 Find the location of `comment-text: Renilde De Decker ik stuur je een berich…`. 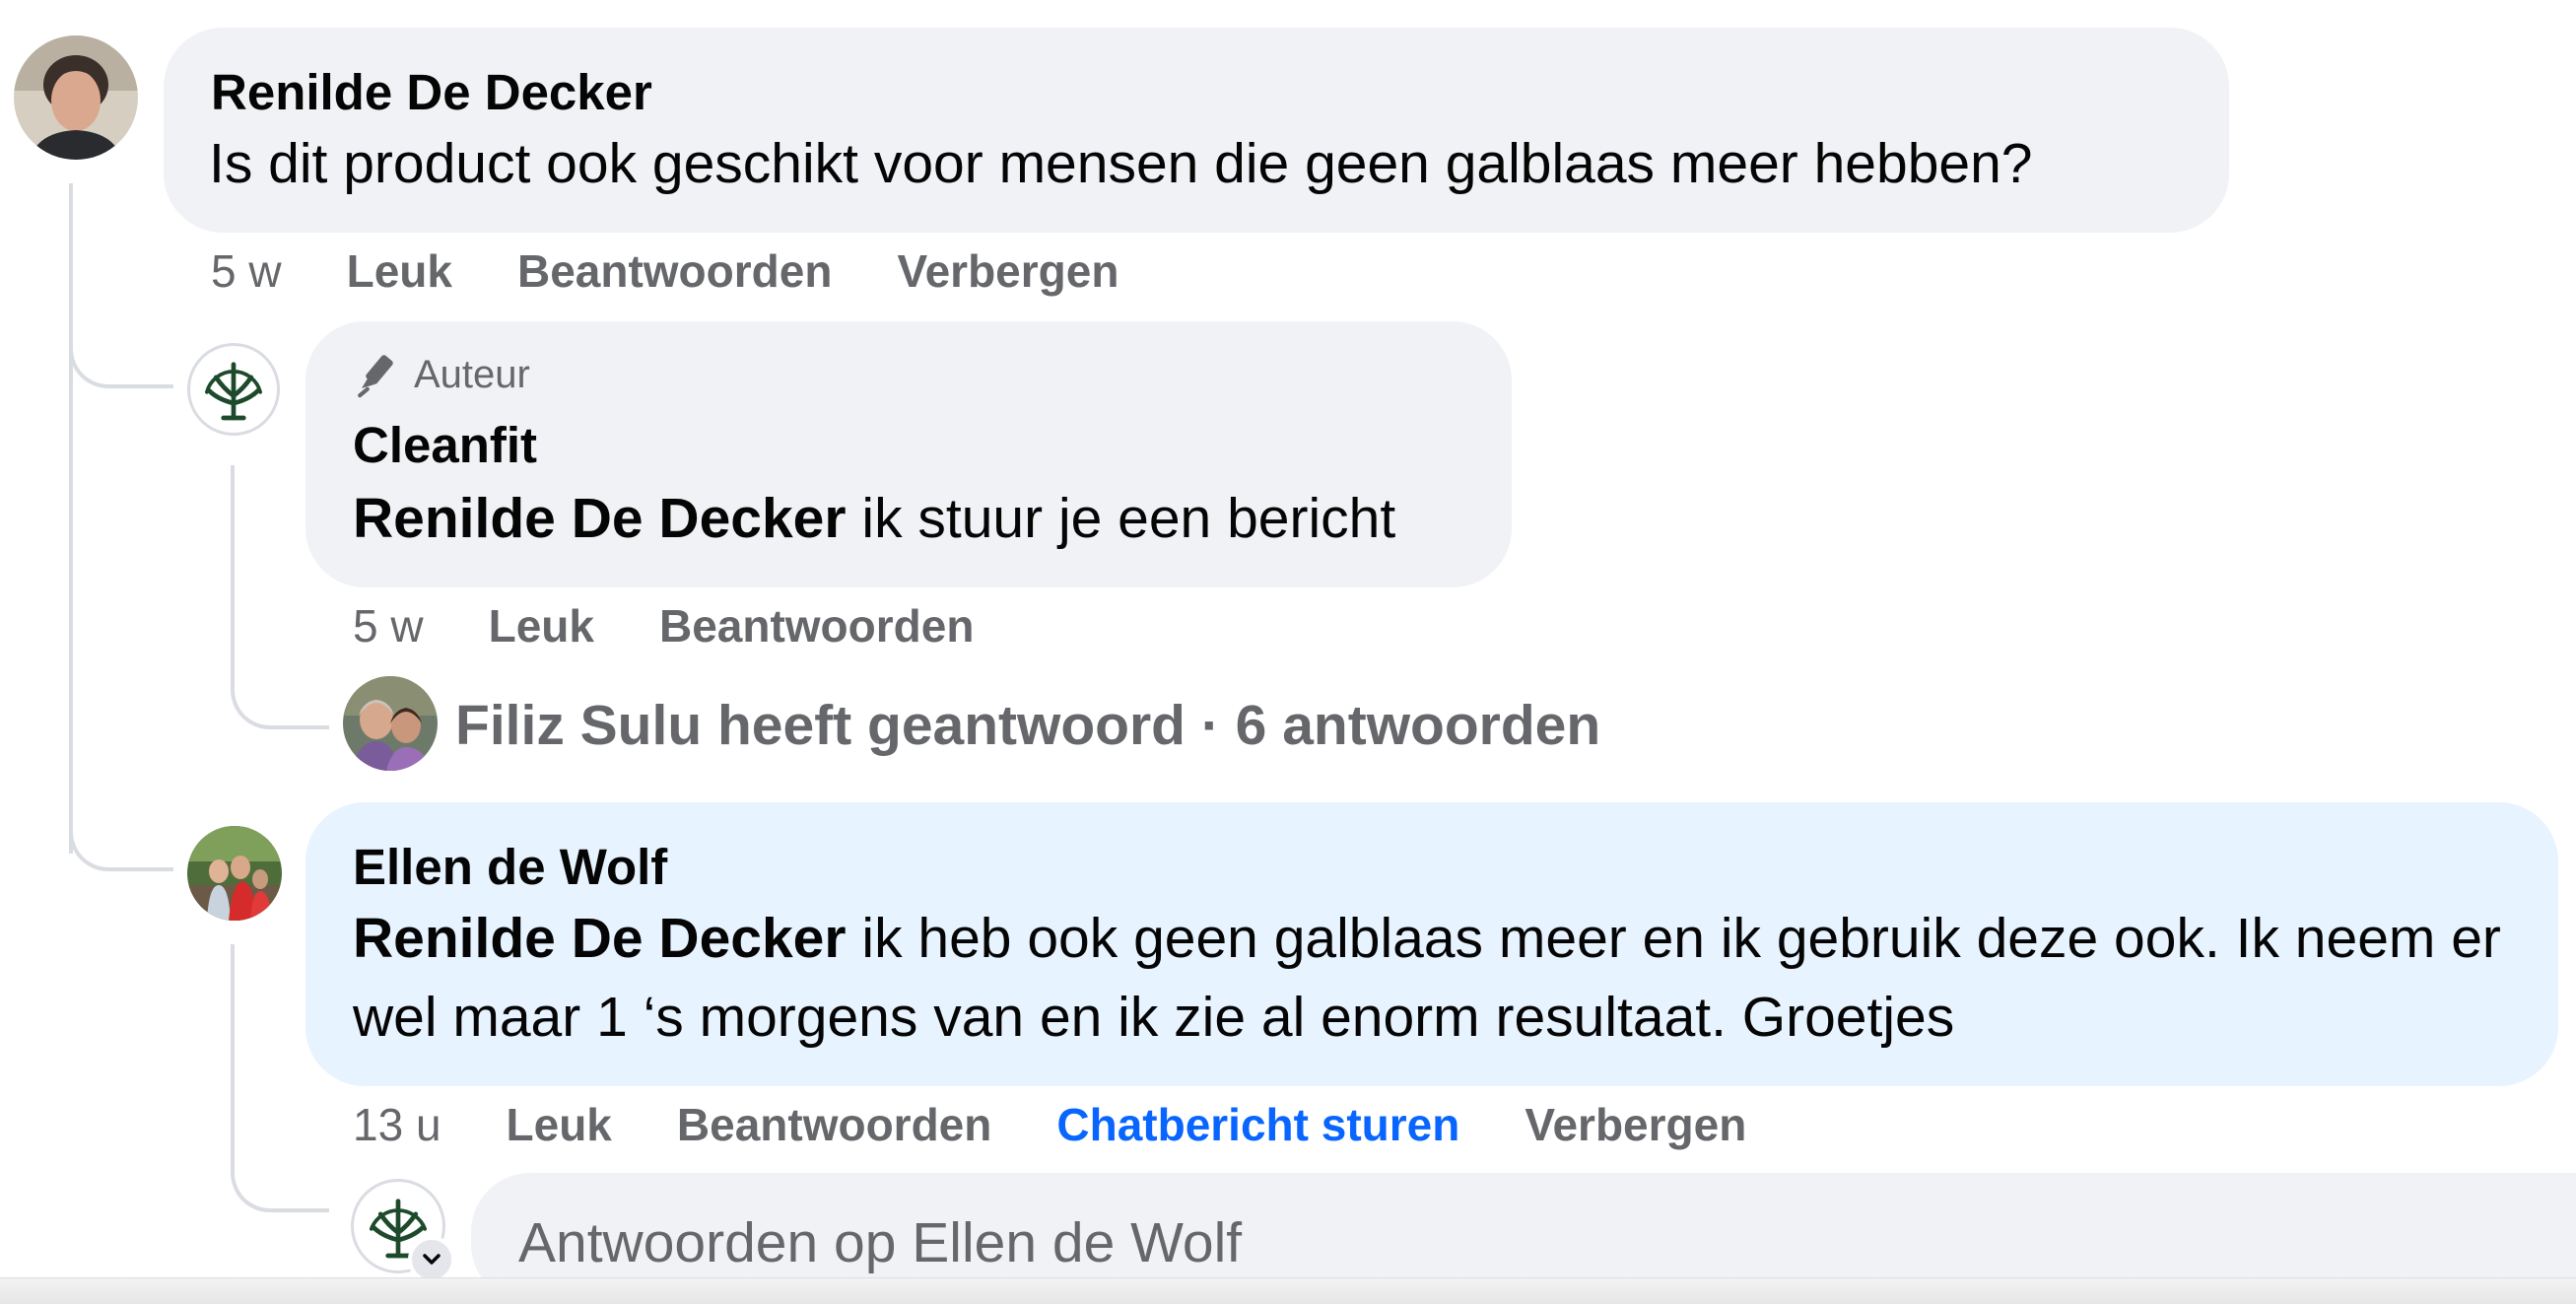

comment-text: Renilde De Decker ik stuur je een berich… is located at coordinates (874, 518).